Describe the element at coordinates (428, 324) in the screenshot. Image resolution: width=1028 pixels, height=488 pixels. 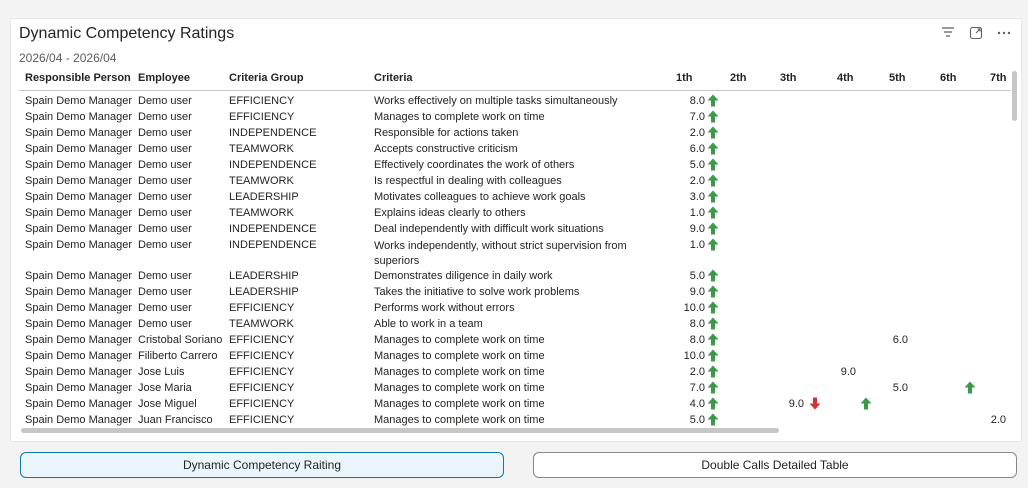
I see `cell-criteria: Able to work in a team` at that location.